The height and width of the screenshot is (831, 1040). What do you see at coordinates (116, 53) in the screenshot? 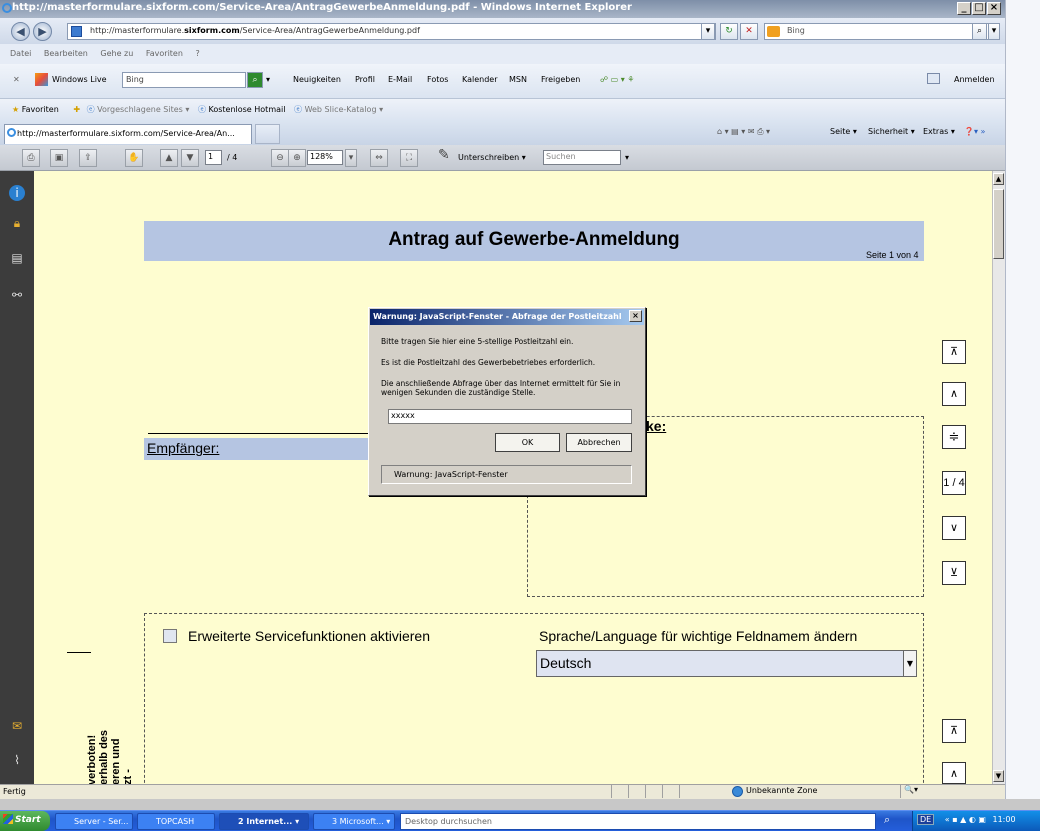
I see `menu-goto: Gehe zu` at bounding box center [116, 53].